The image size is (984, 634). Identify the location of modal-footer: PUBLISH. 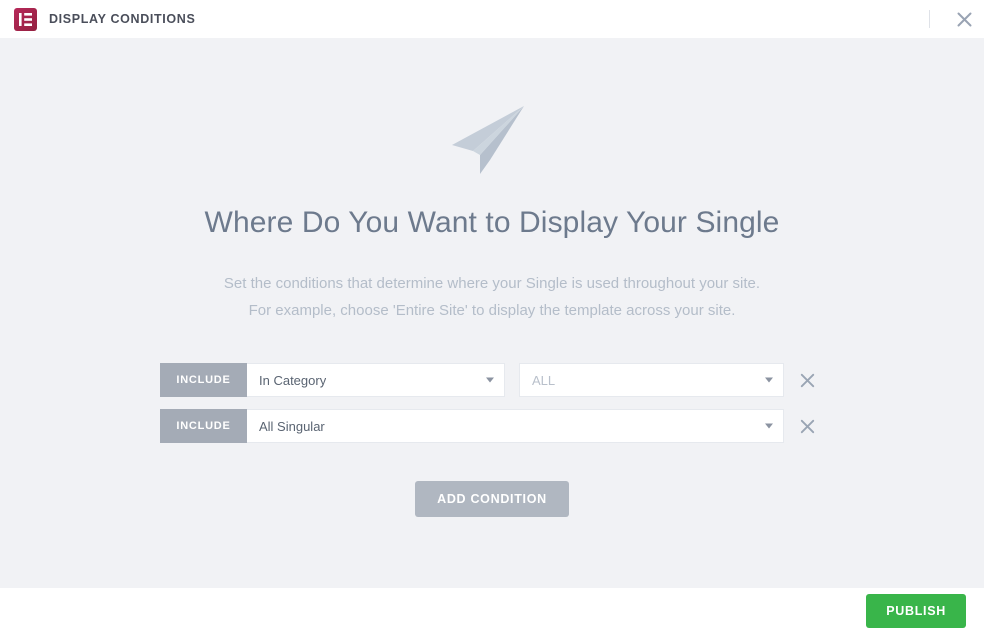
(492, 611).